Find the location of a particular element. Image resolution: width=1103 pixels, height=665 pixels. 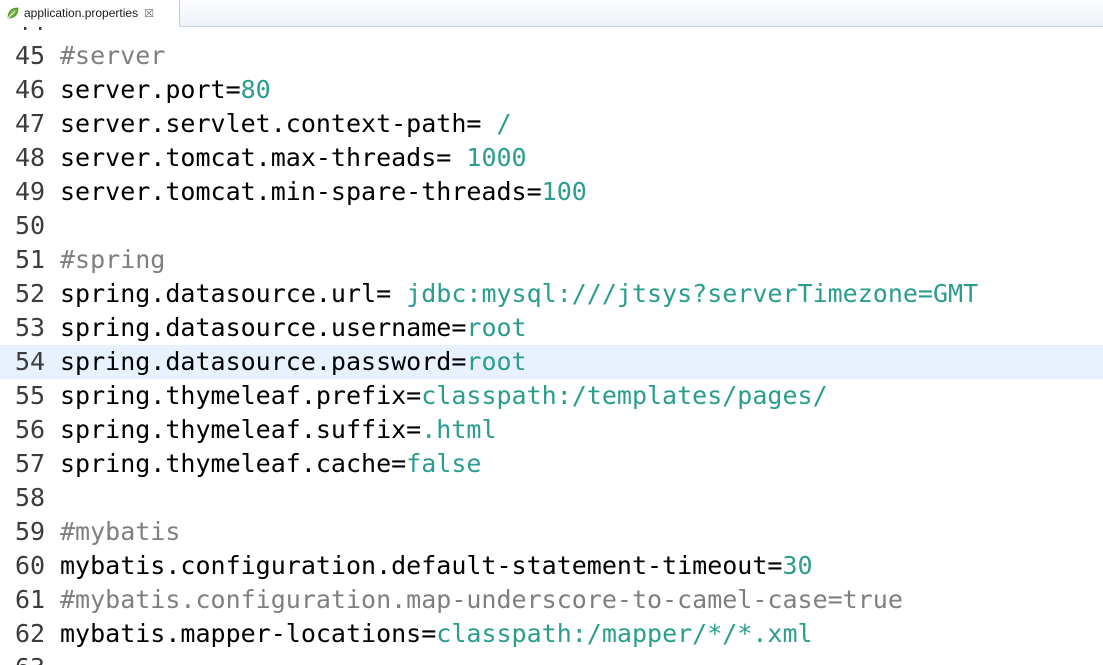

editor-tab-bar: application.properties ☒ is located at coordinates (551, 13).